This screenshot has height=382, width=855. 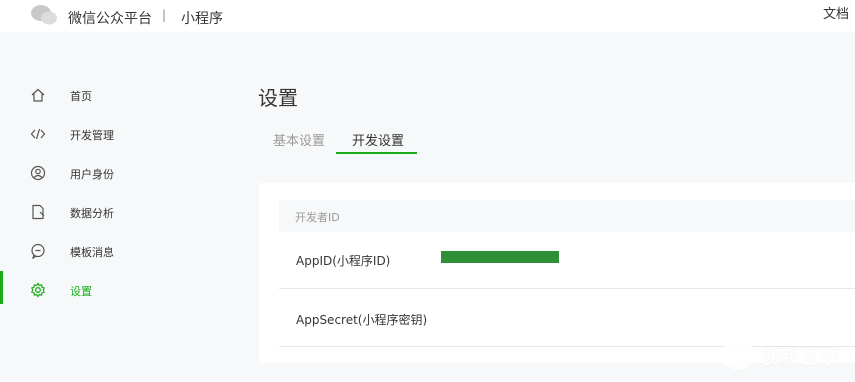 I want to click on appid-value-redacted, so click(x=500, y=257).